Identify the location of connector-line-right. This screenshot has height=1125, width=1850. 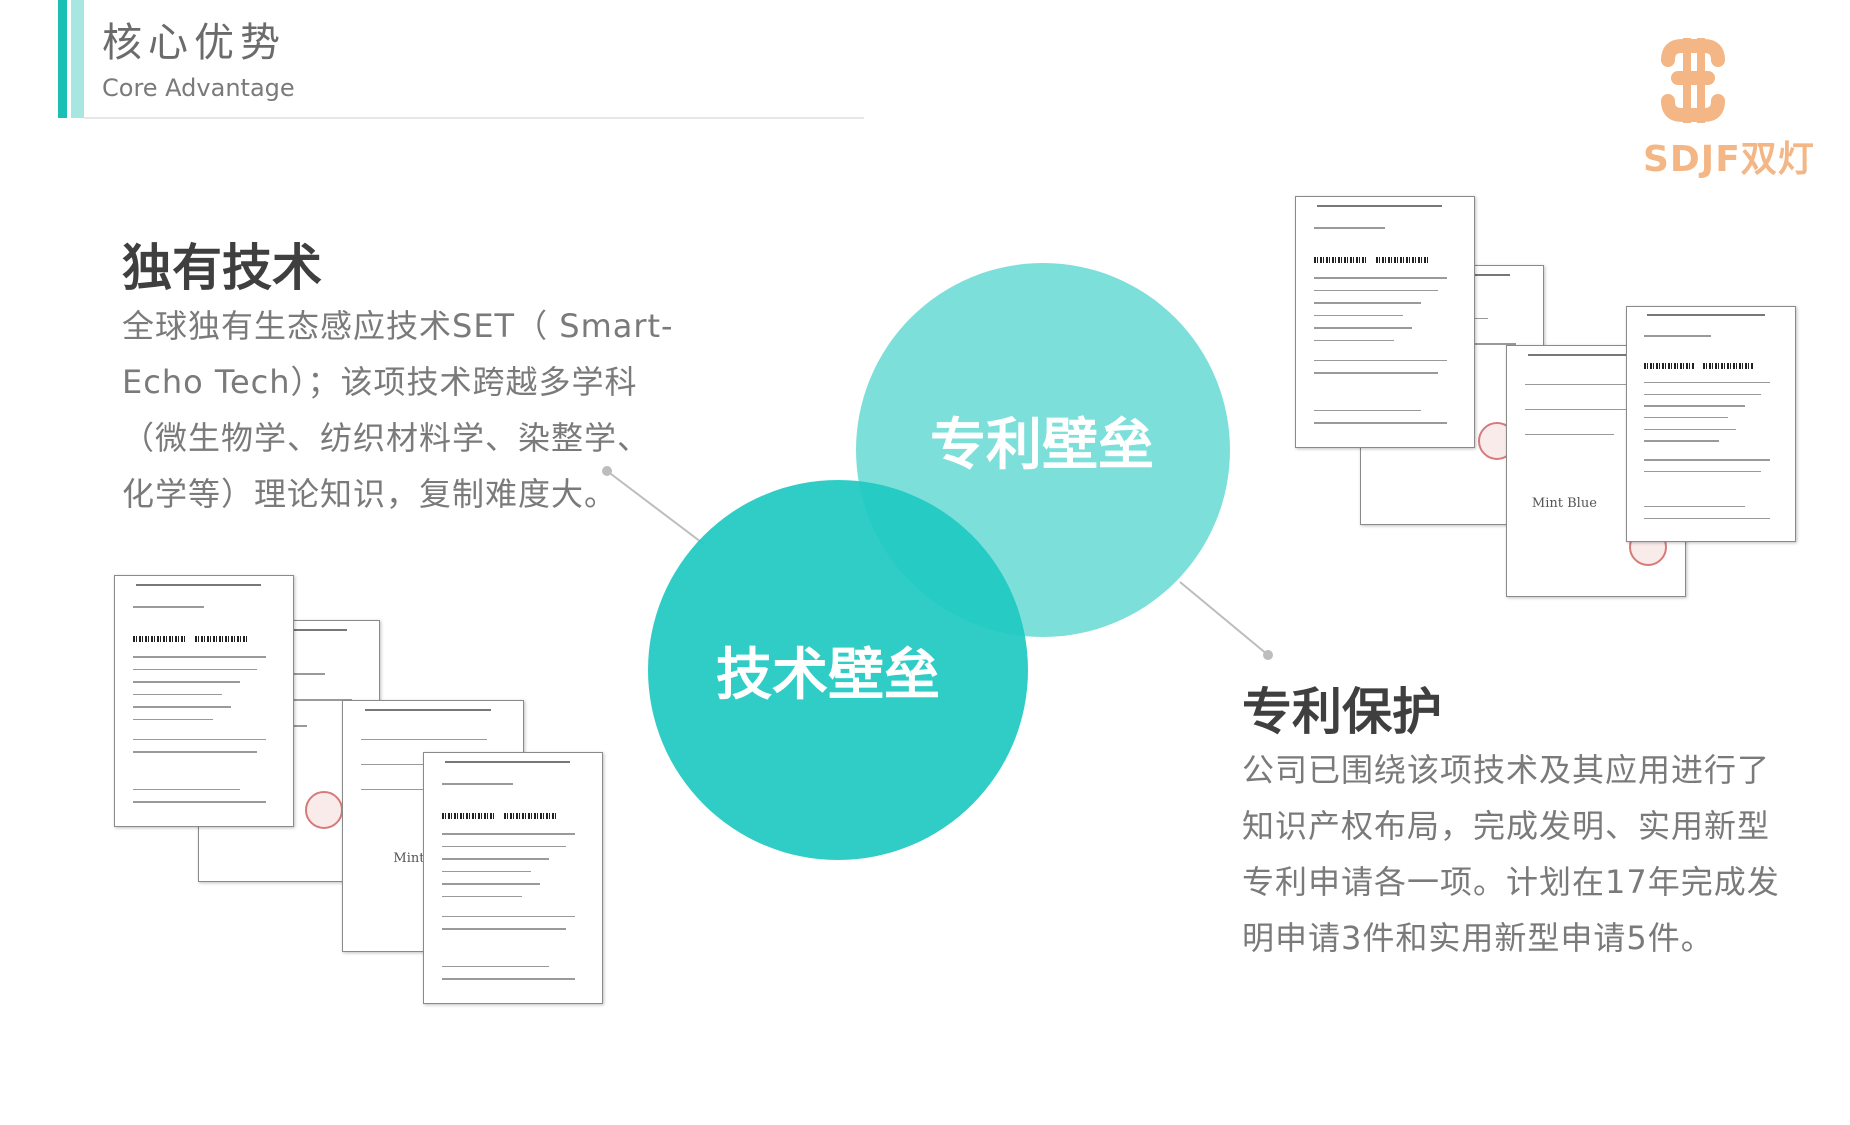
(1224, 618).